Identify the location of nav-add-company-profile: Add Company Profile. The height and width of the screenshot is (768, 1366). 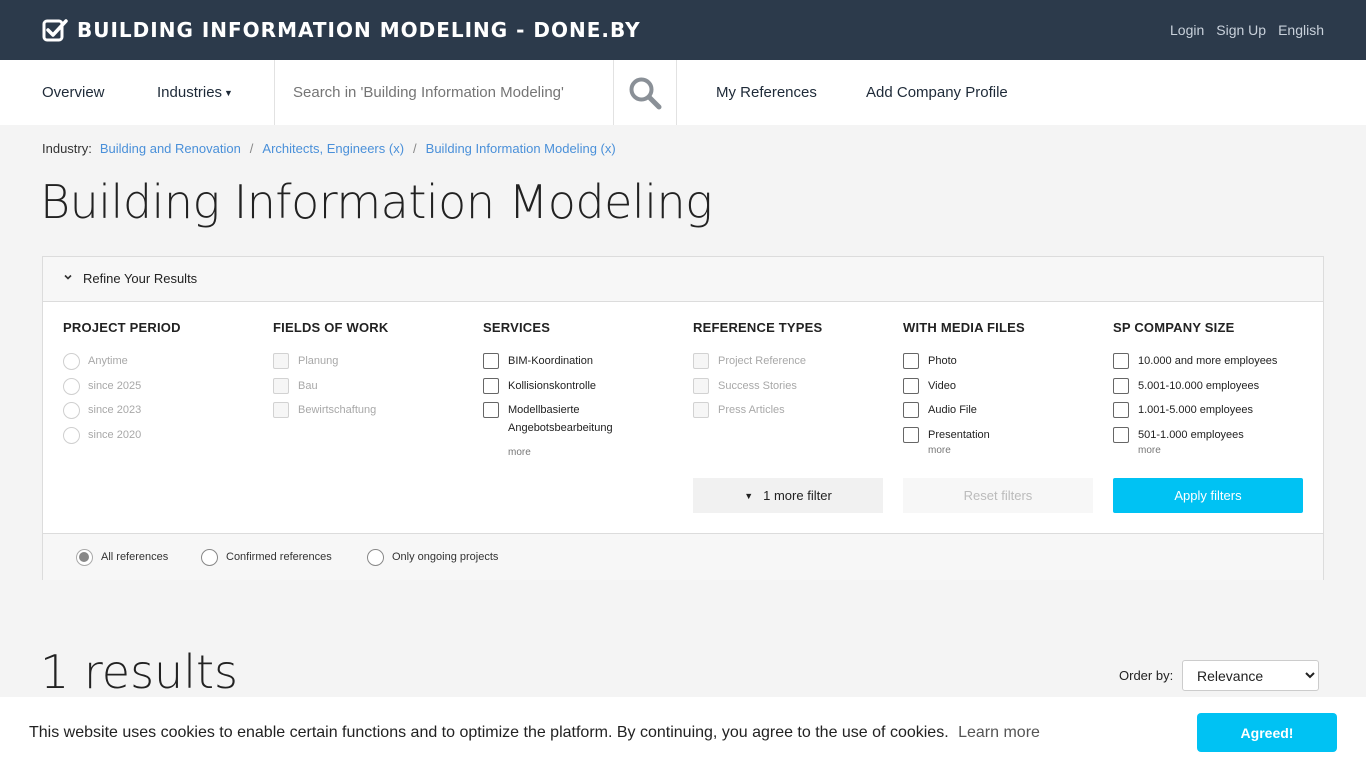
(937, 93).